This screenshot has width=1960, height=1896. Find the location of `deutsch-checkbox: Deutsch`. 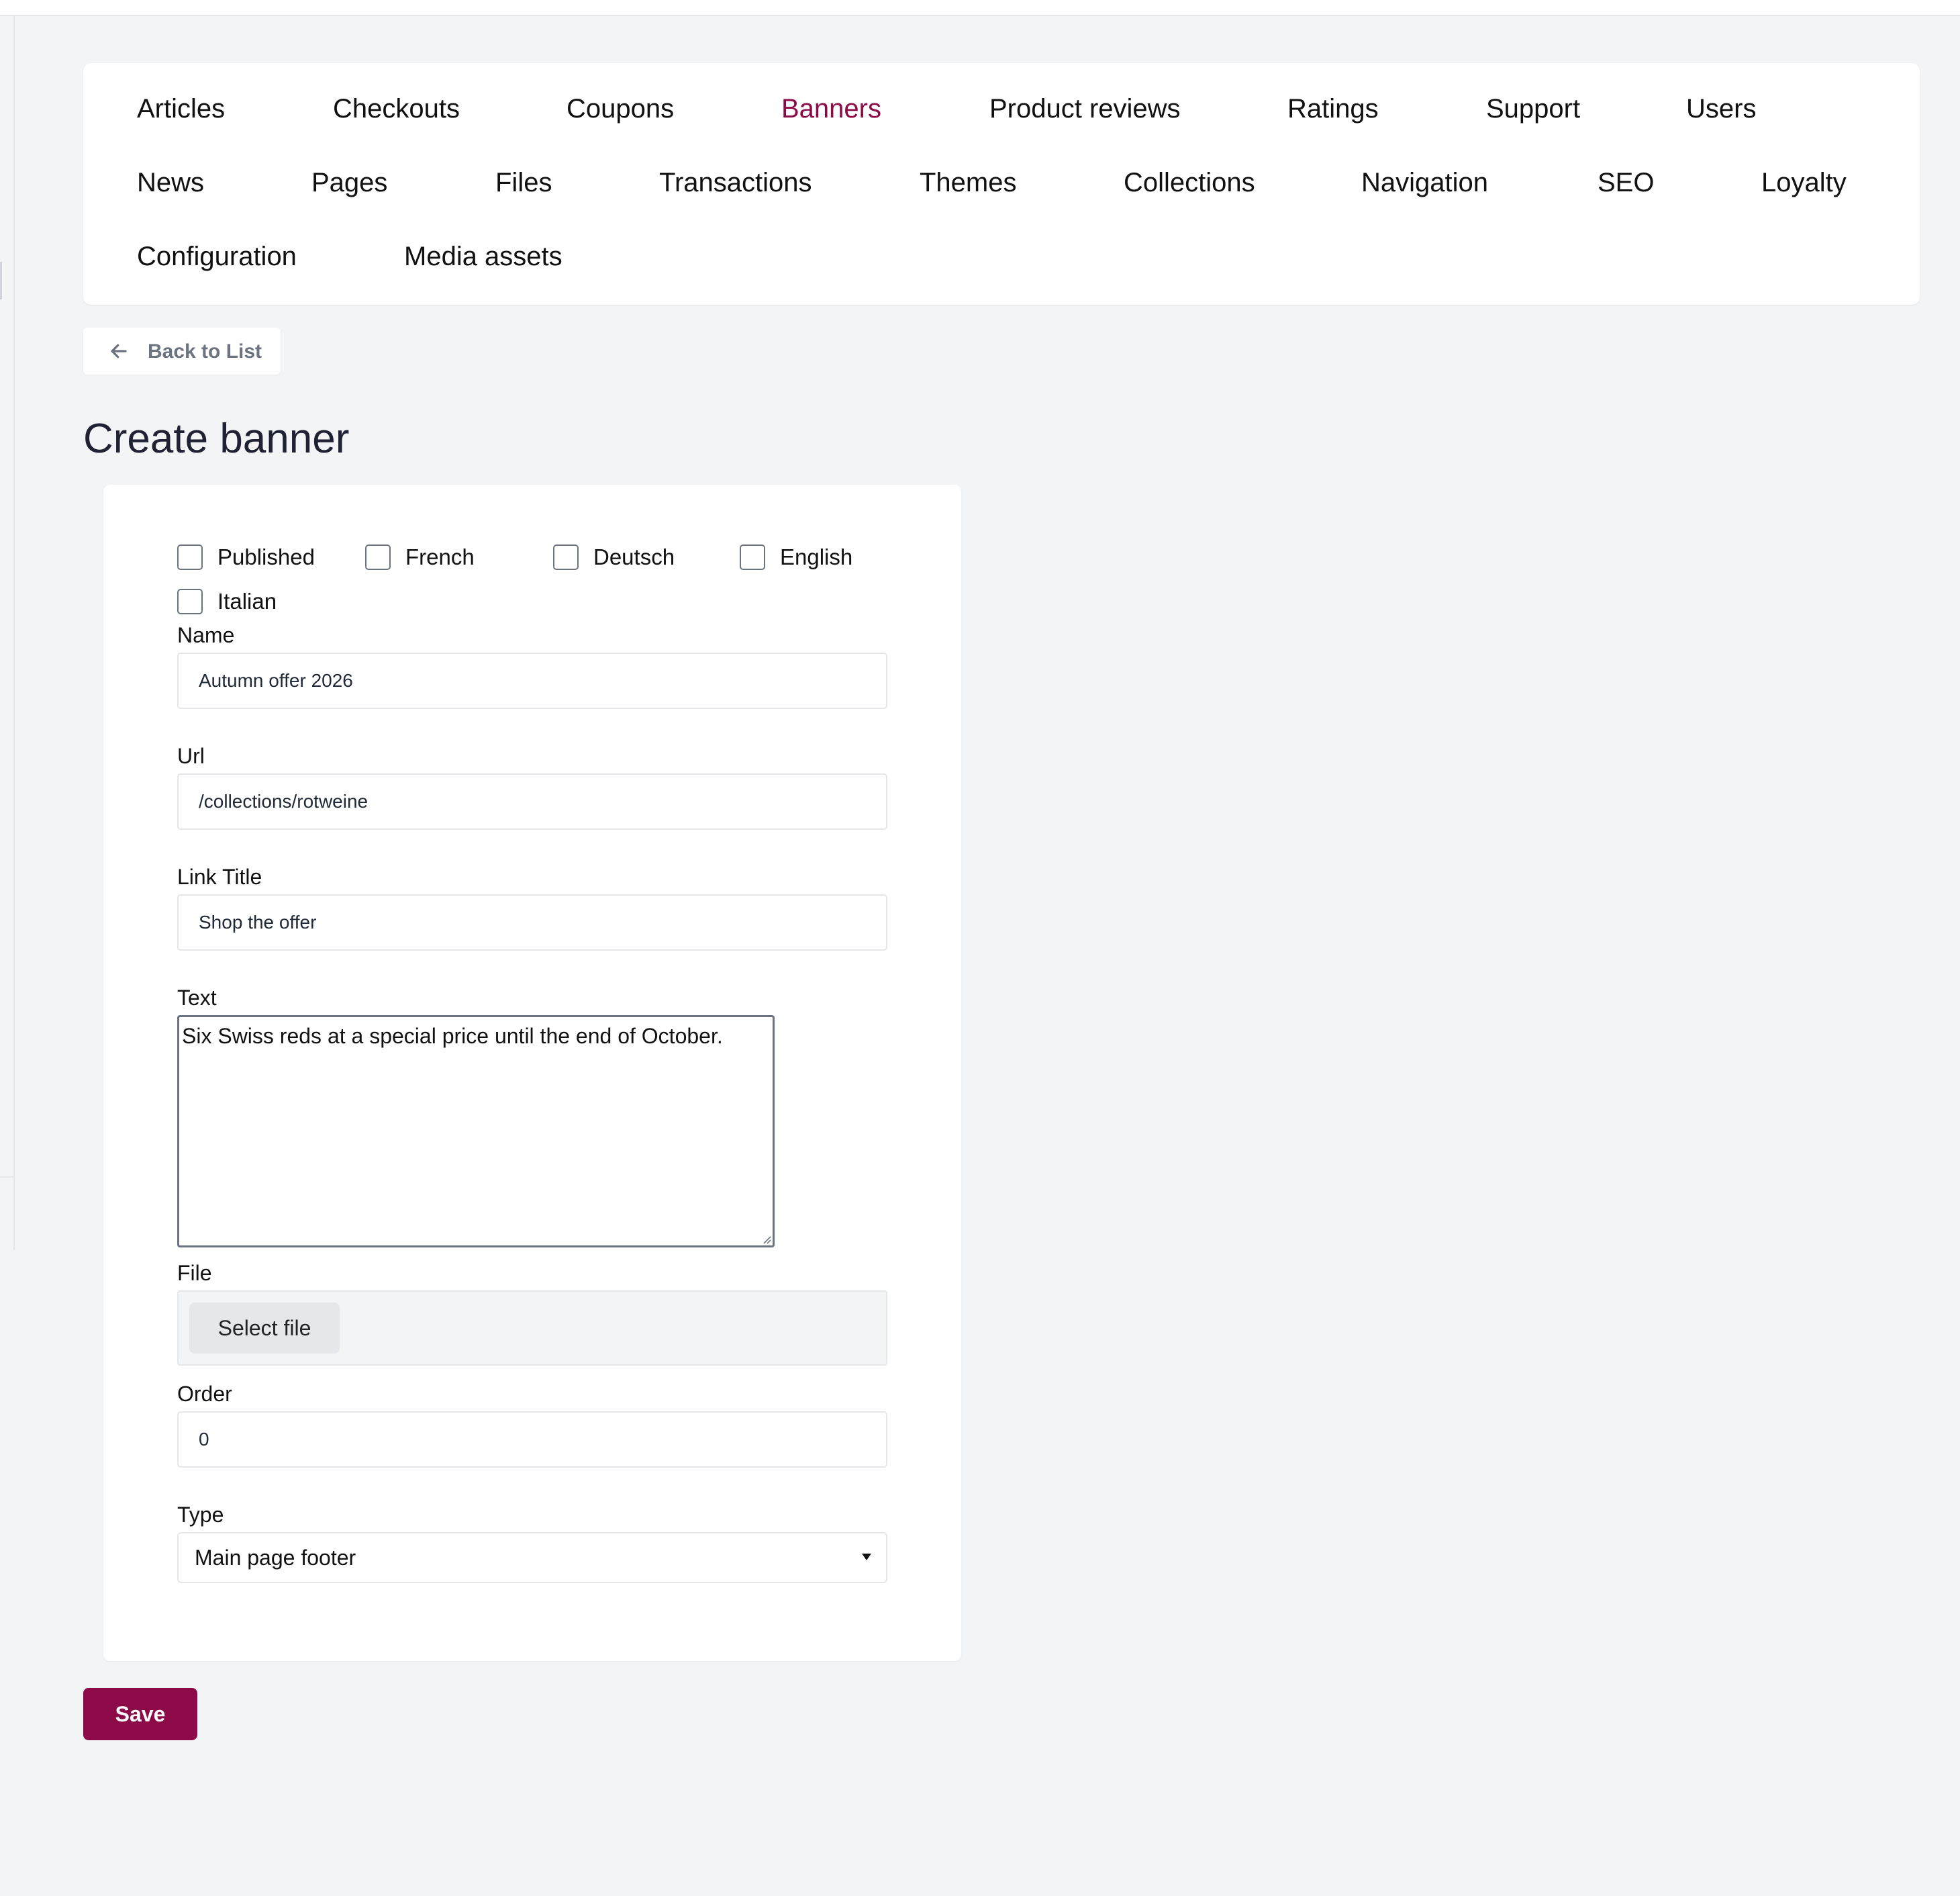

deutsch-checkbox: Deutsch is located at coordinates (614, 557).